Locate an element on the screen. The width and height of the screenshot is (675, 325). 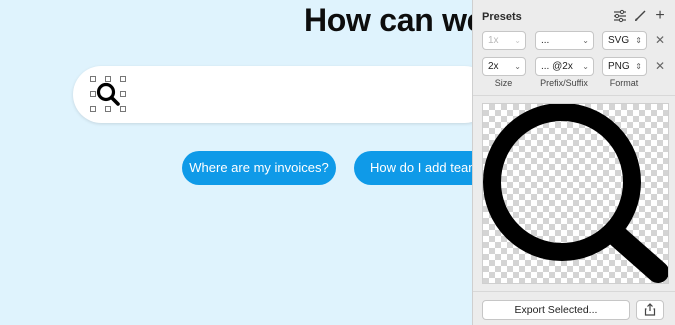
size-value: 2x is located at coordinates (493, 66).